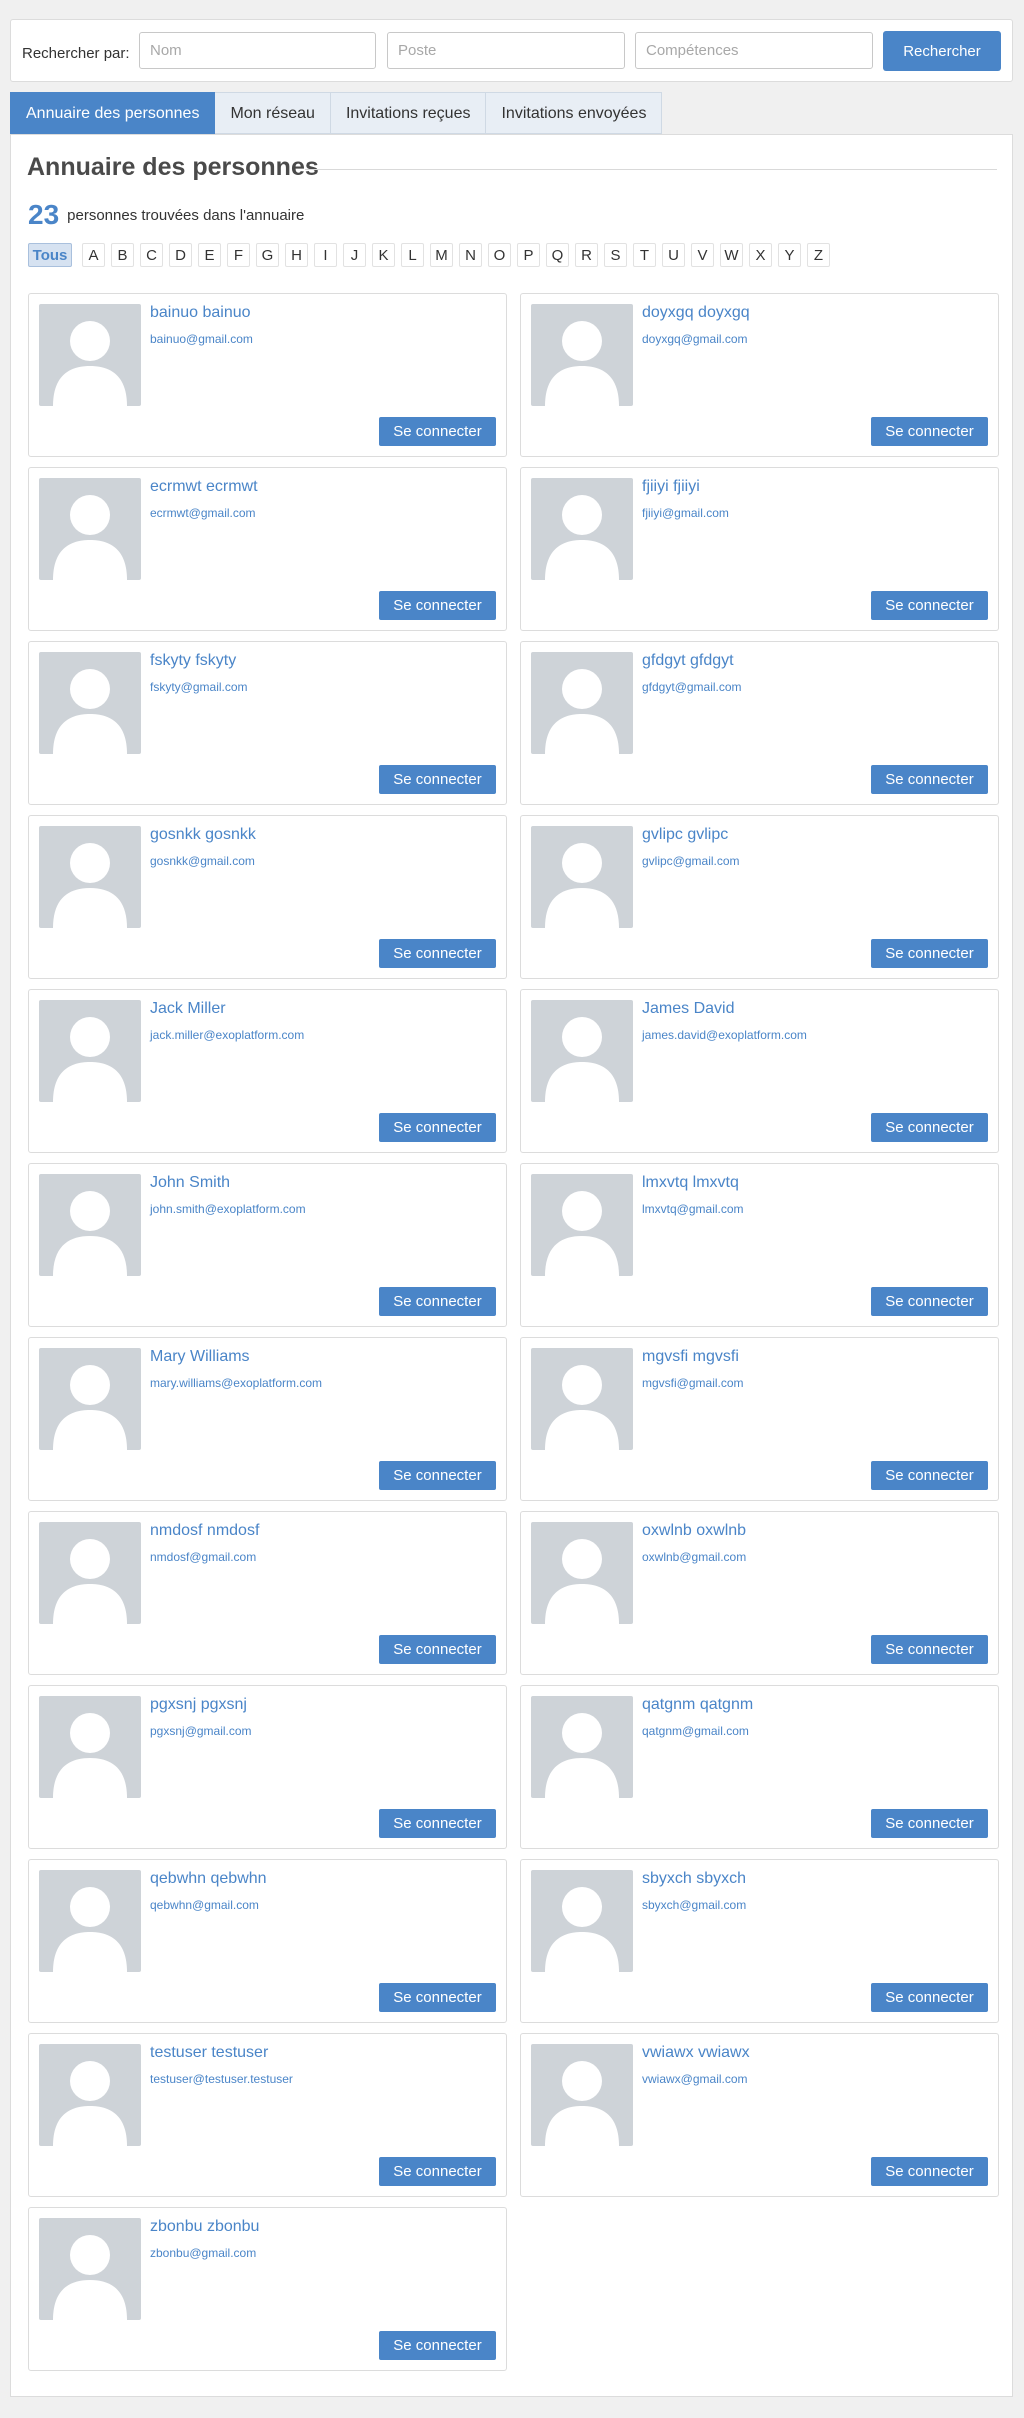 The height and width of the screenshot is (2418, 1024). What do you see at coordinates (671, 487) in the screenshot?
I see `person-name-link: fjiiyi fjiiyi` at bounding box center [671, 487].